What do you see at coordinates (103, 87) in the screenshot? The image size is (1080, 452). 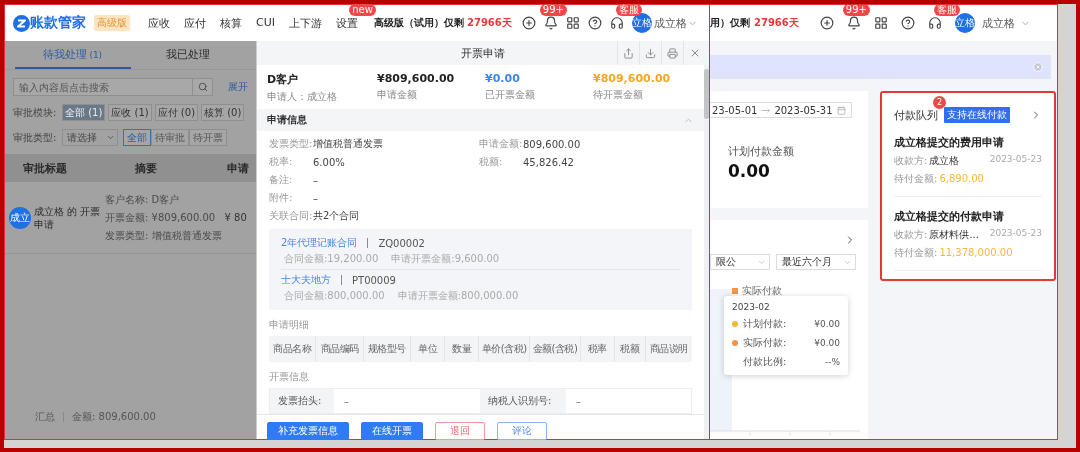 I see `search-field: 输入内容后点击搜索` at bounding box center [103, 87].